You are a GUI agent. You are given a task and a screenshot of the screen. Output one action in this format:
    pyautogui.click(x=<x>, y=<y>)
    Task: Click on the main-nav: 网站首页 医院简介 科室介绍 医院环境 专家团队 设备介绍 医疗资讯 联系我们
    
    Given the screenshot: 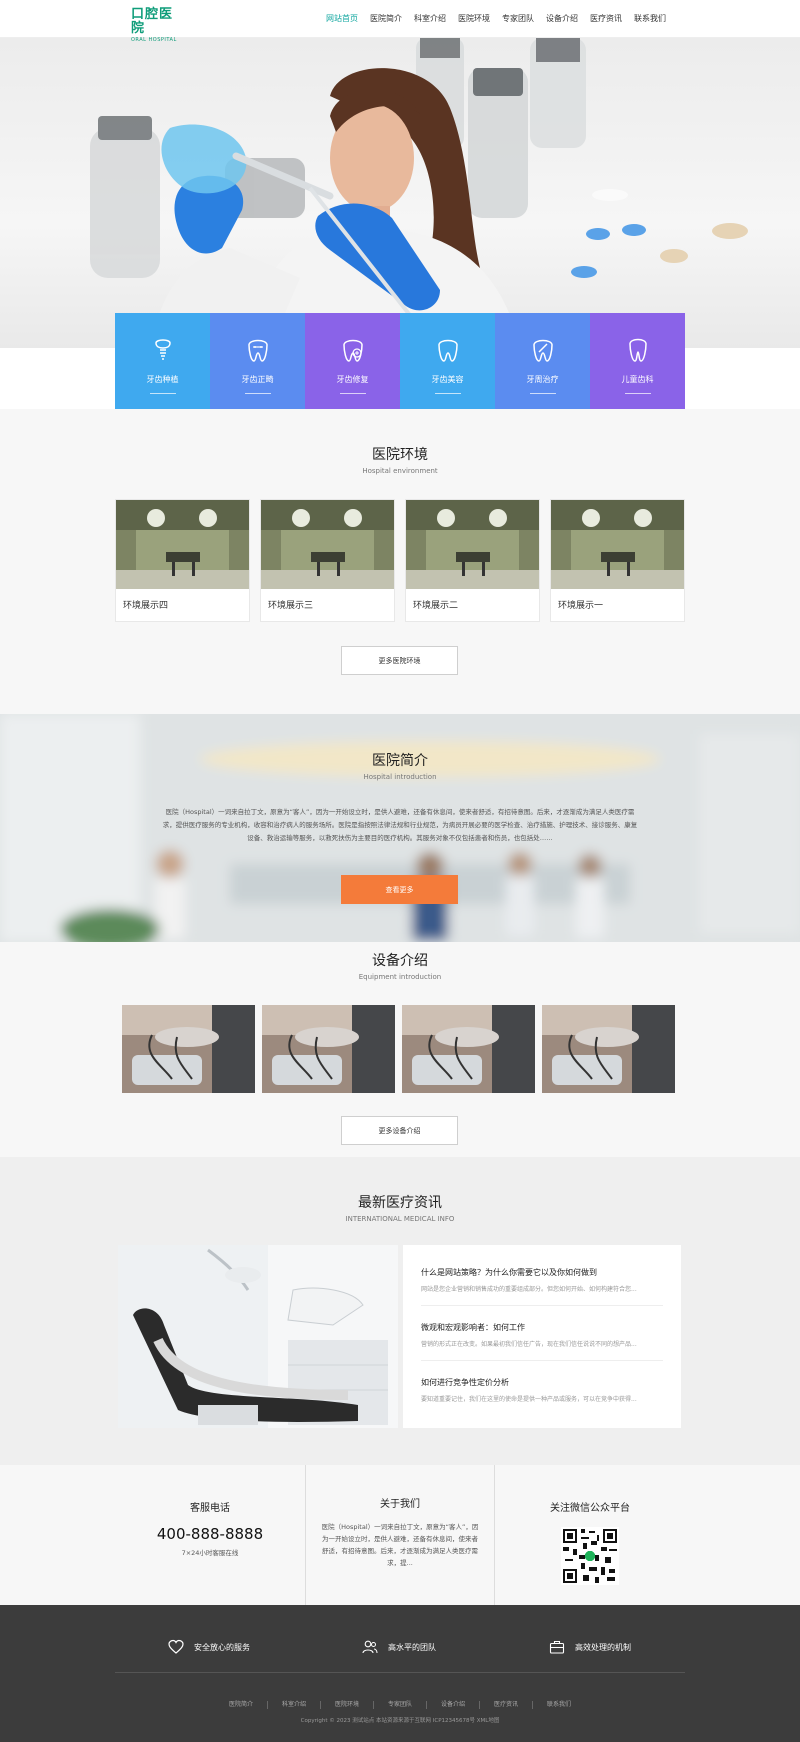 What is the action you would take?
    pyautogui.click(x=496, y=19)
    